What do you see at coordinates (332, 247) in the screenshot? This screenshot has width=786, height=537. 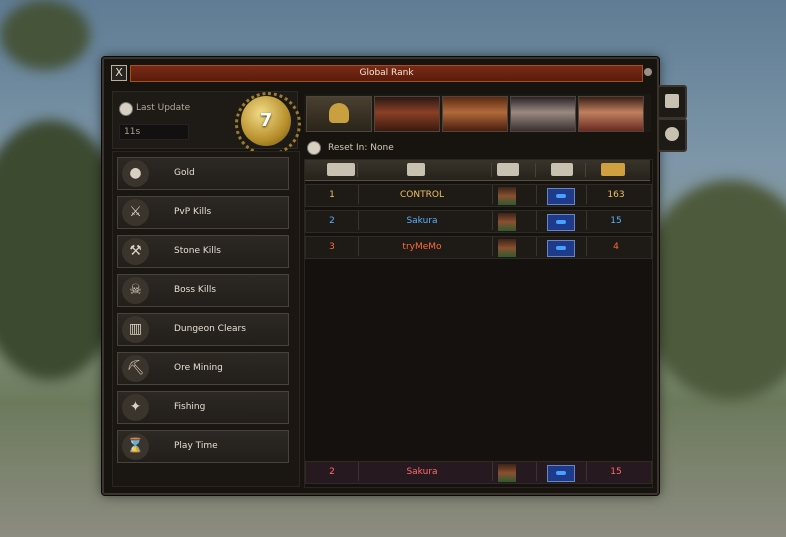 I see `rank-number: 3` at bounding box center [332, 247].